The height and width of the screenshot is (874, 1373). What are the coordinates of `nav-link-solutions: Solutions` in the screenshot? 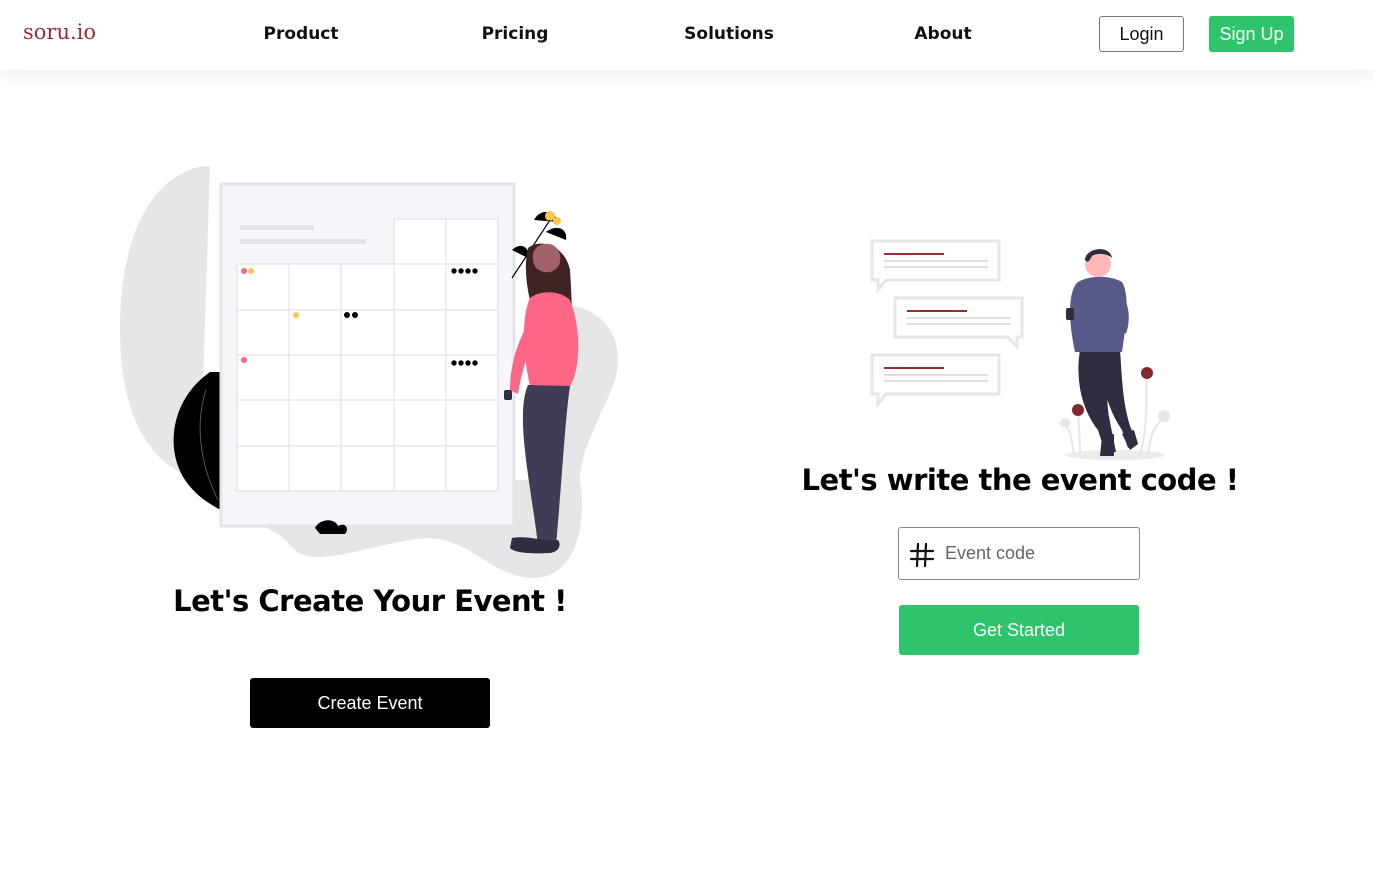 It's located at (729, 34).